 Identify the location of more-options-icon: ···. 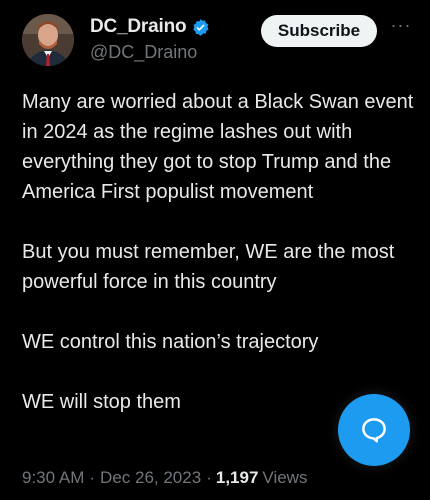
(401, 29).